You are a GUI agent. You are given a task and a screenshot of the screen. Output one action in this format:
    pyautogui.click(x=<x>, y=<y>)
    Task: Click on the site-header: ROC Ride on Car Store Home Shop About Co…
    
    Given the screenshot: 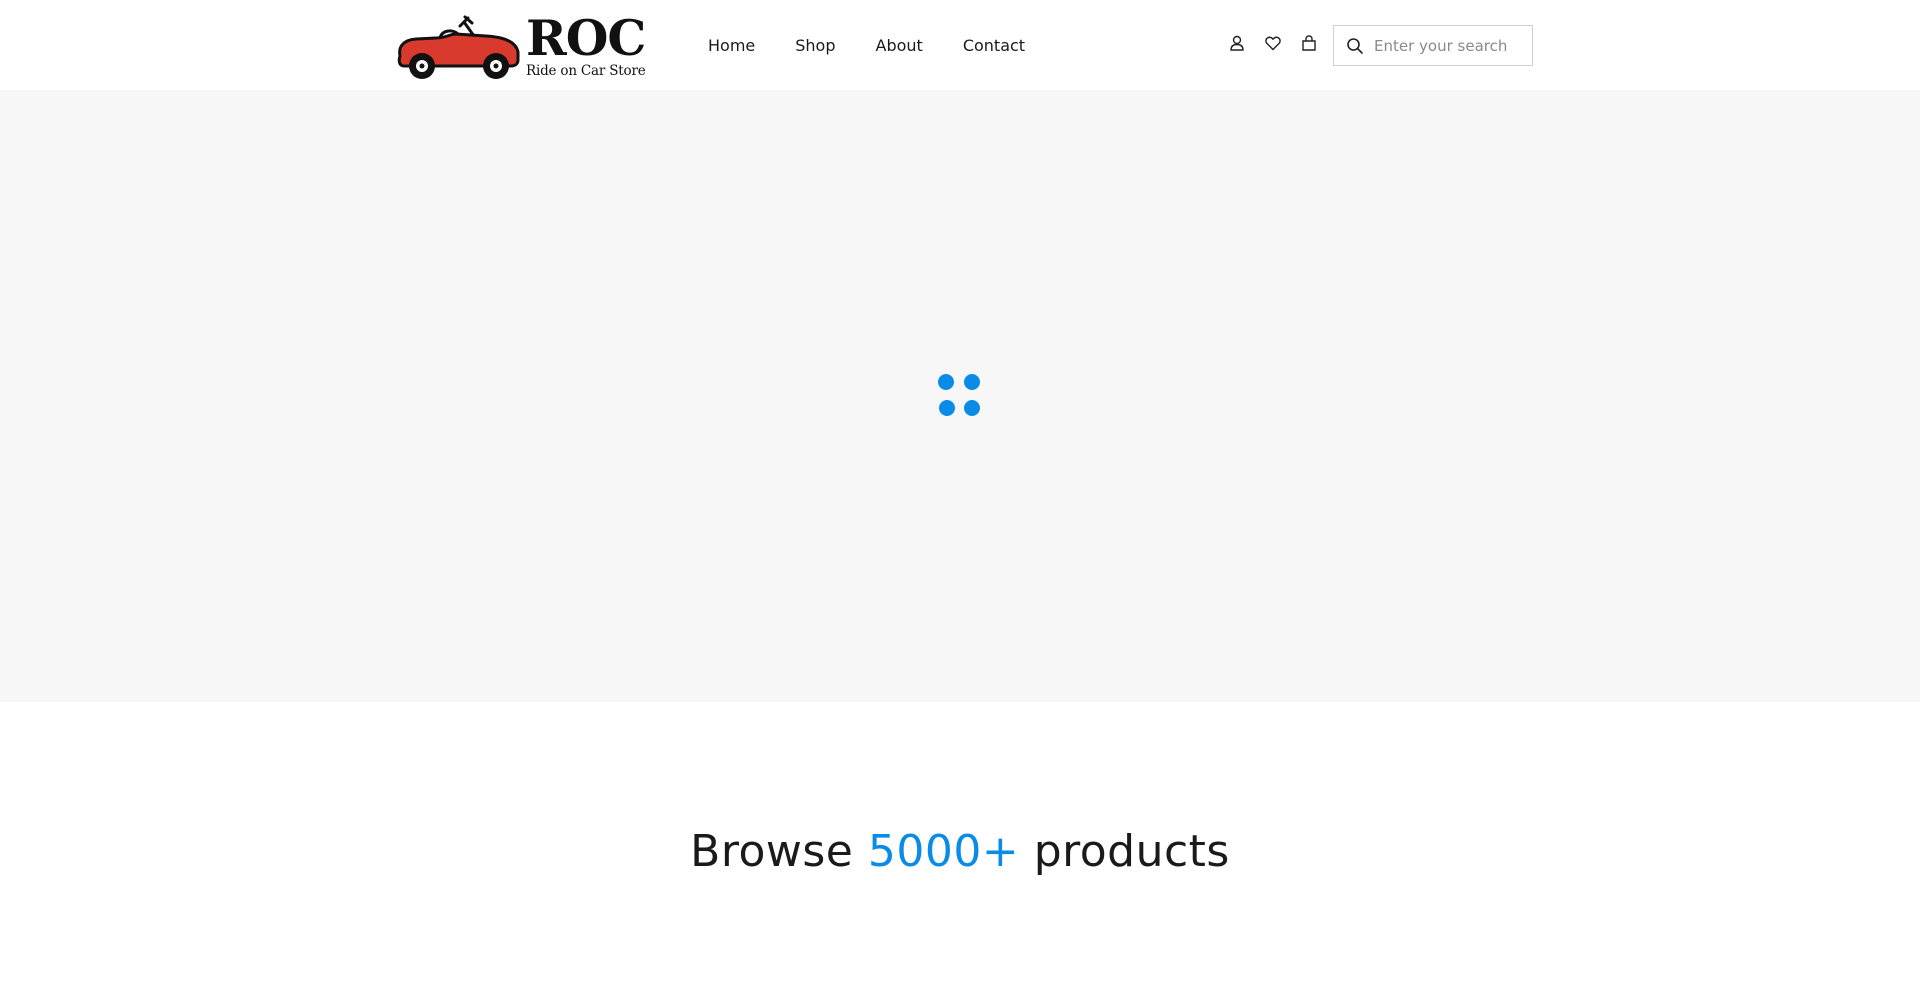 What is the action you would take?
    pyautogui.click(x=960, y=45)
    